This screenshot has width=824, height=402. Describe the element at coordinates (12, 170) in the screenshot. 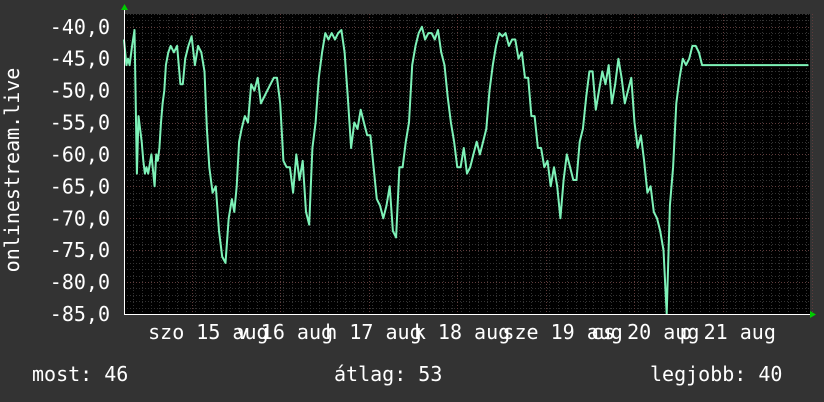

I see `y-axis-label: onlinestream.live` at that location.